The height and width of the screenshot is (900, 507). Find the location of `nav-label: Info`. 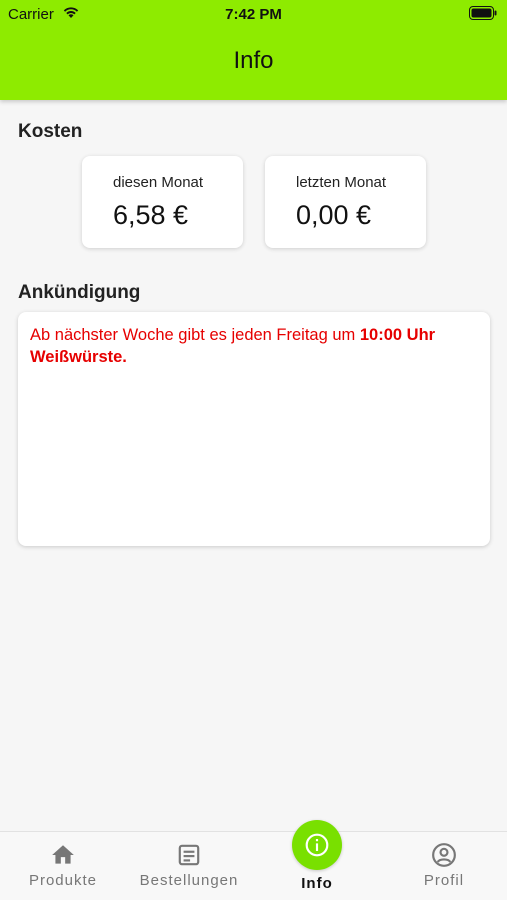

nav-label: Info is located at coordinates (317, 883).